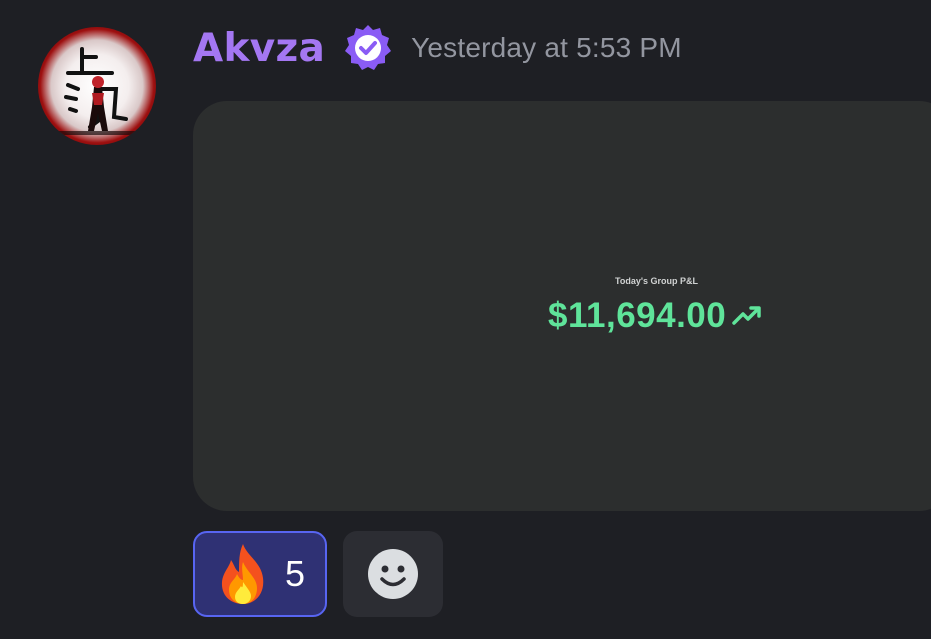  What do you see at coordinates (295, 573) in the screenshot?
I see `reaction-count: 5` at bounding box center [295, 573].